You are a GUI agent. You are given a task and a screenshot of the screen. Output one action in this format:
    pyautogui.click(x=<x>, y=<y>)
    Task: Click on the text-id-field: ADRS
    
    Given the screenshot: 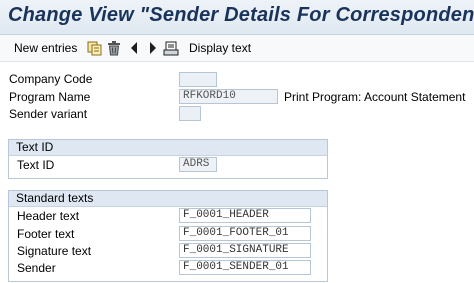 What is the action you would take?
    pyautogui.click(x=198, y=164)
    